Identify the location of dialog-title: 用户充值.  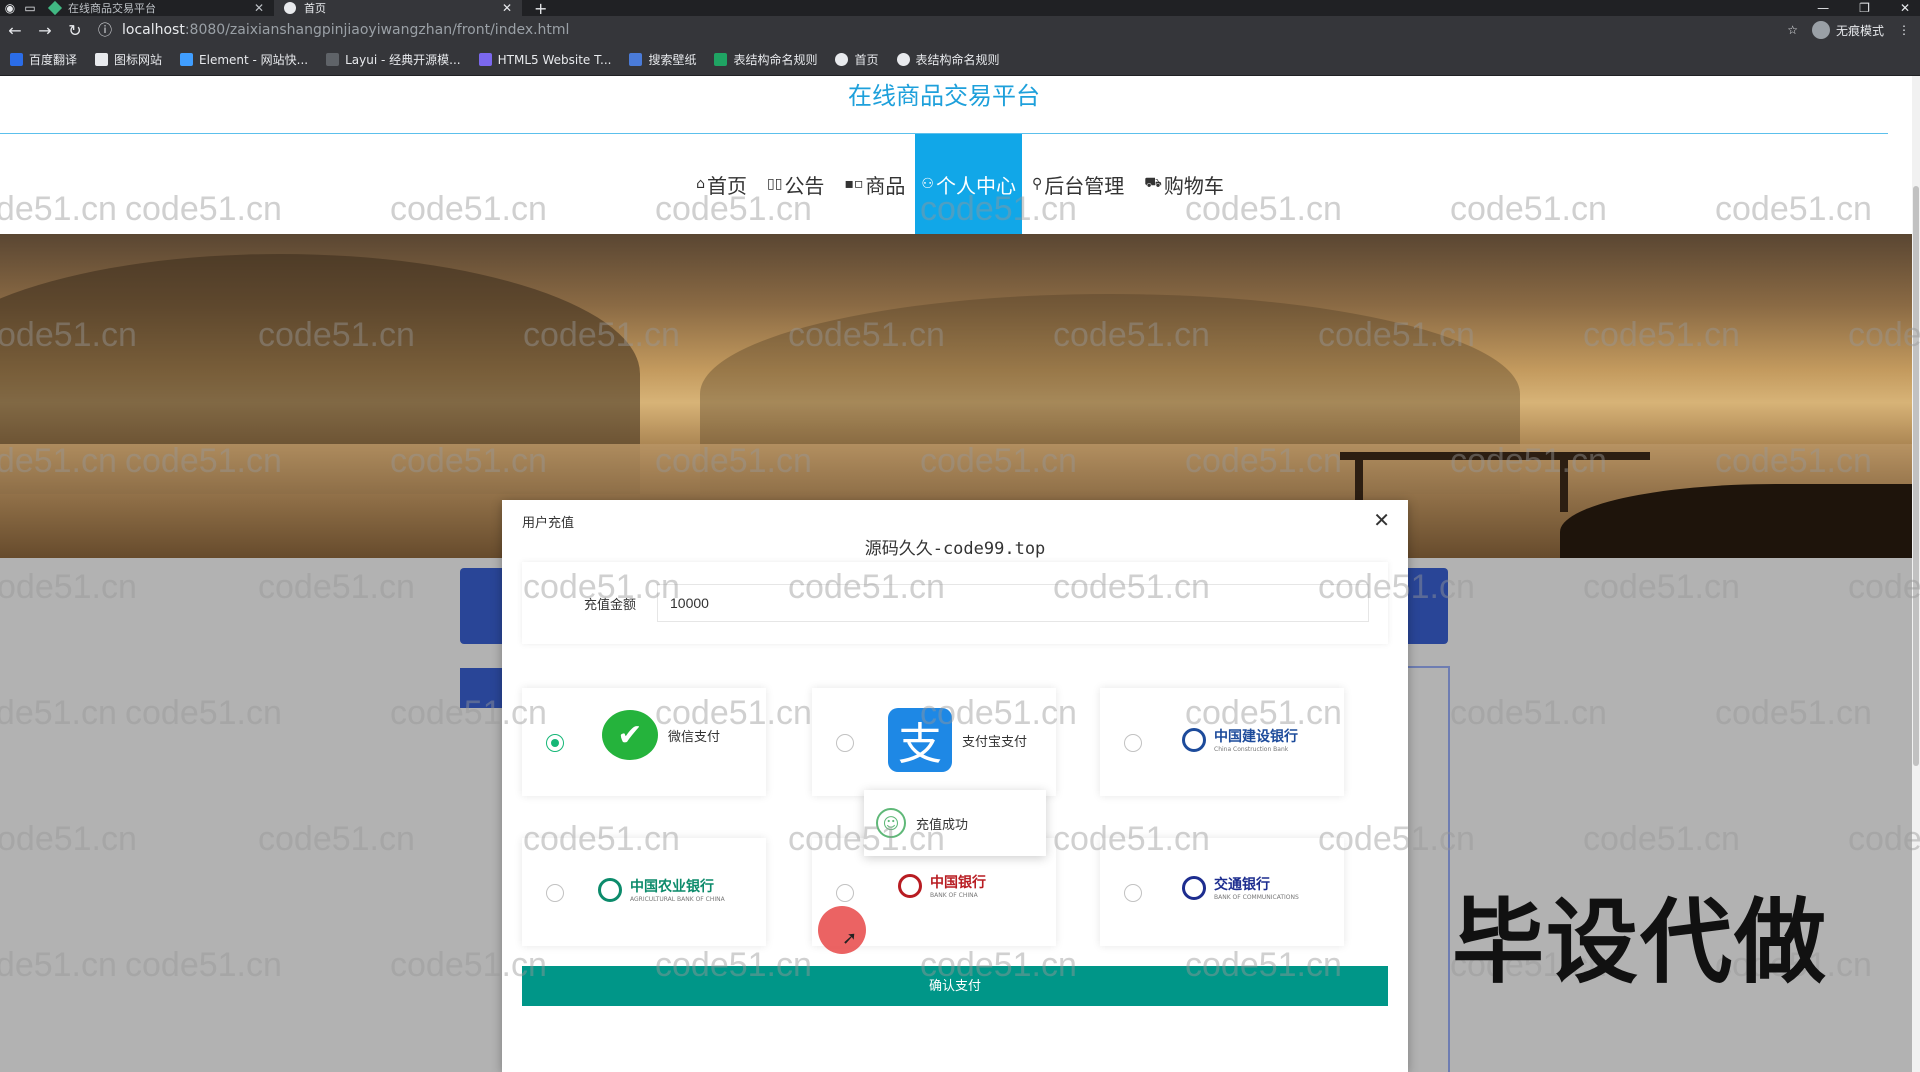
(548, 523).